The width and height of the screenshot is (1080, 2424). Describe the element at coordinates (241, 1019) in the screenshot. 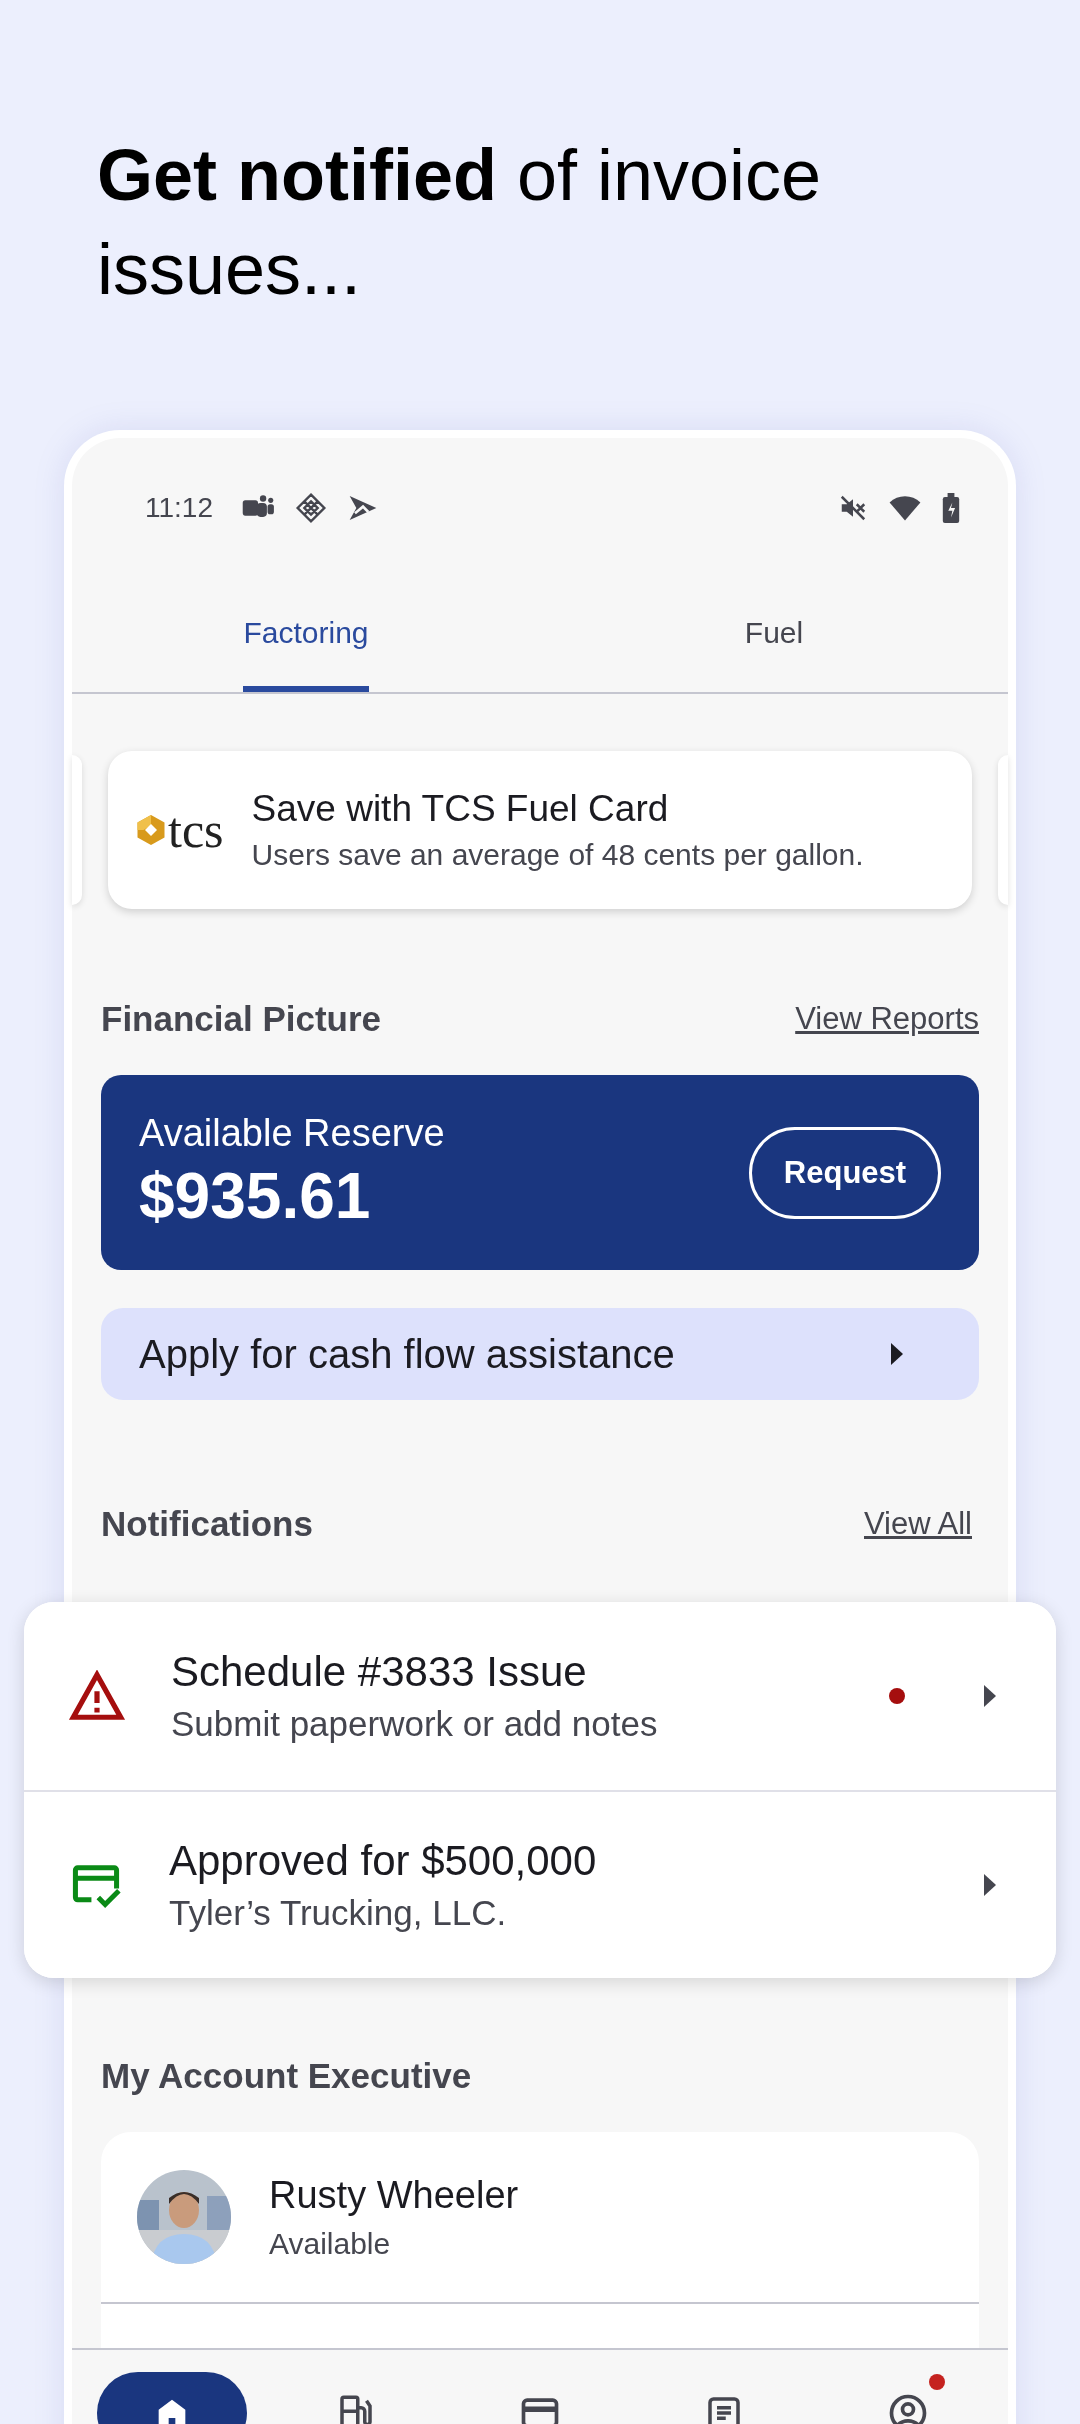

I see `section-heading: Financial Picture` at that location.